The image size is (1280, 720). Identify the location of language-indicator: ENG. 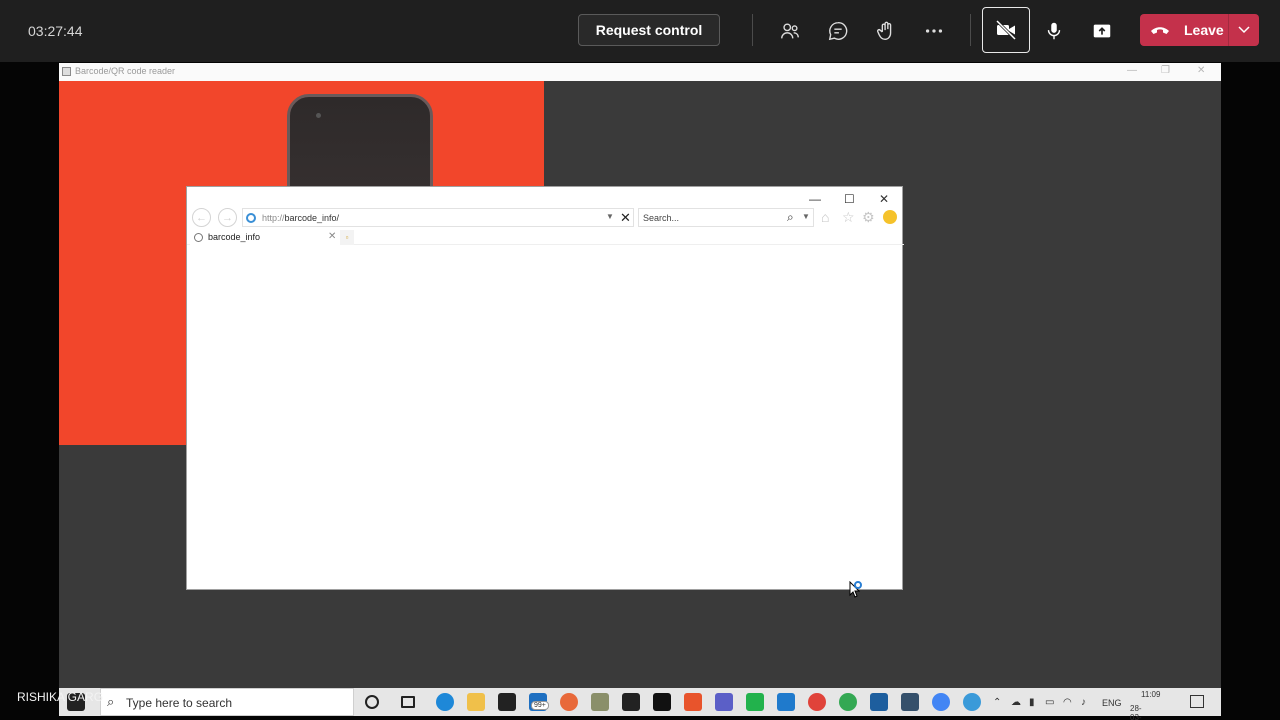
(1112, 703).